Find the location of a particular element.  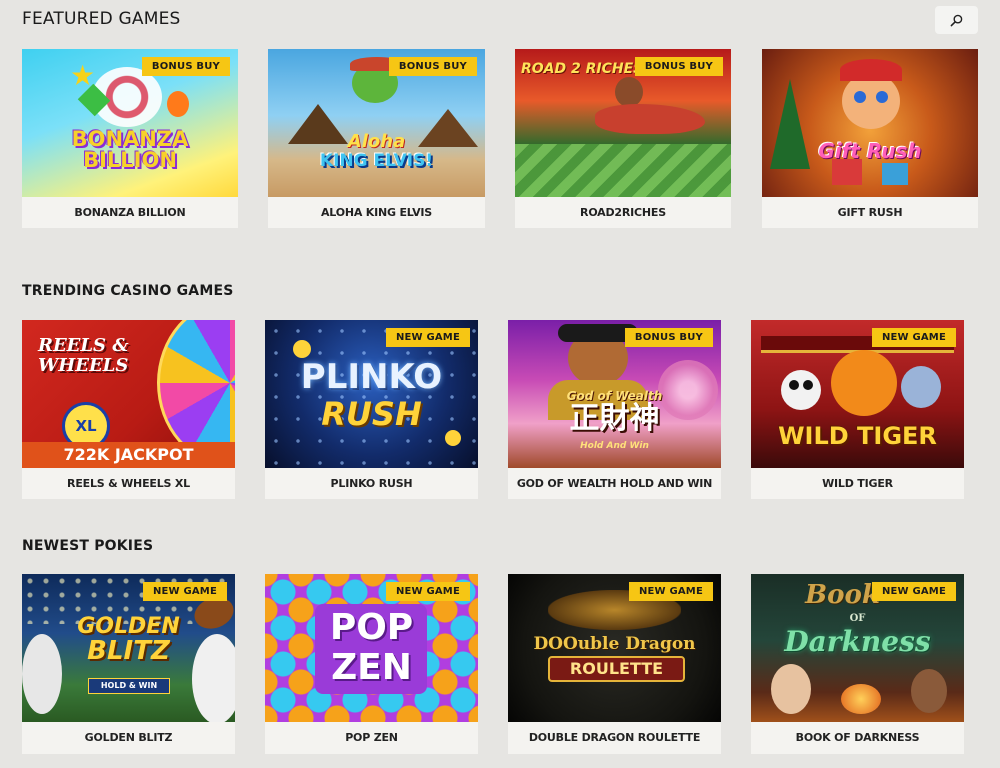

game-art-chinese: 正財神 is located at coordinates (614, 418).